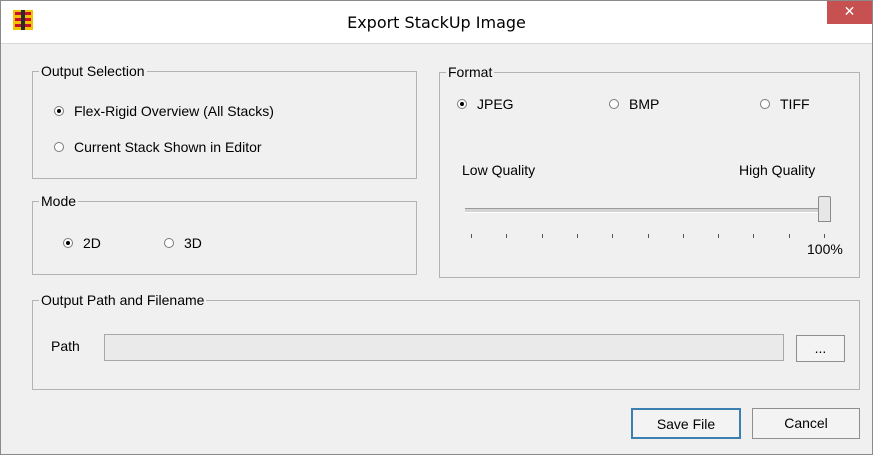 The width and height of the screenshot is (876, 455). I want to click on high-quality-label: High Quality, so click(777, 170).